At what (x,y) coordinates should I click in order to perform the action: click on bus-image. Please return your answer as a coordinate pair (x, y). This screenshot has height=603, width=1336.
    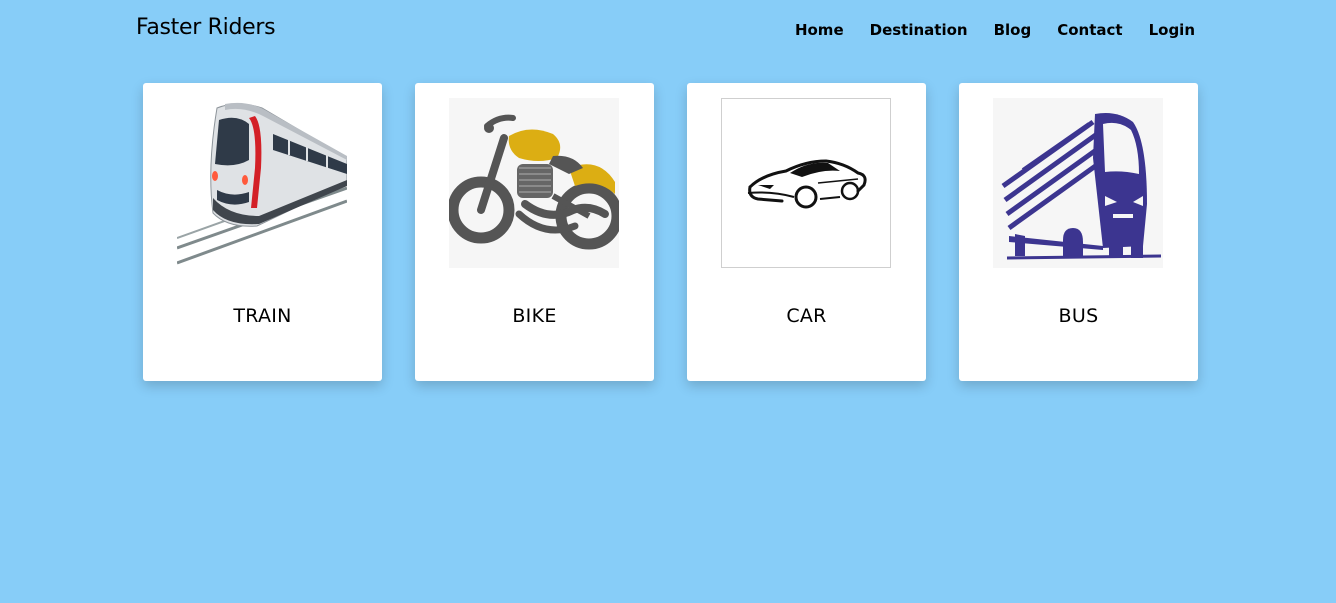
    Looking at the image, I should click on (1078, 183).